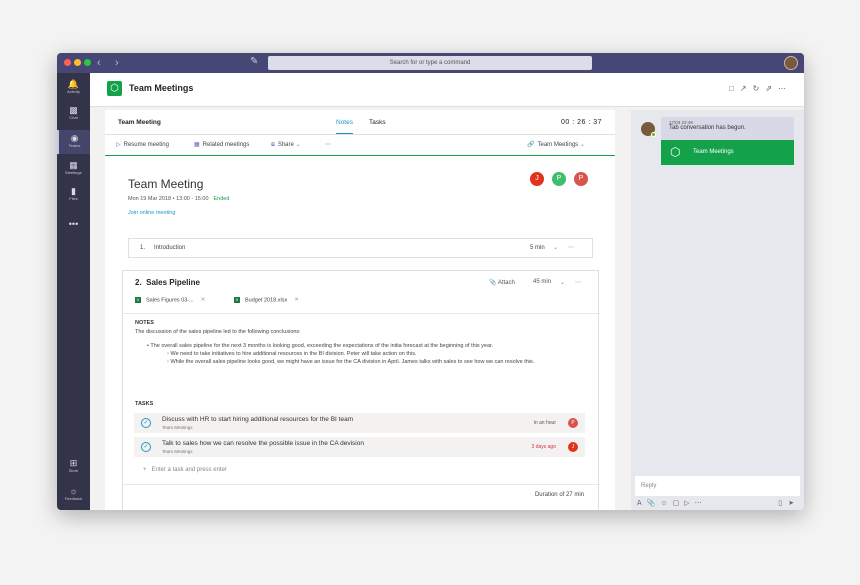  Describe the element at coordinates (537, 179) in the screenshot. I see `attendee-avatar: J` at that location.